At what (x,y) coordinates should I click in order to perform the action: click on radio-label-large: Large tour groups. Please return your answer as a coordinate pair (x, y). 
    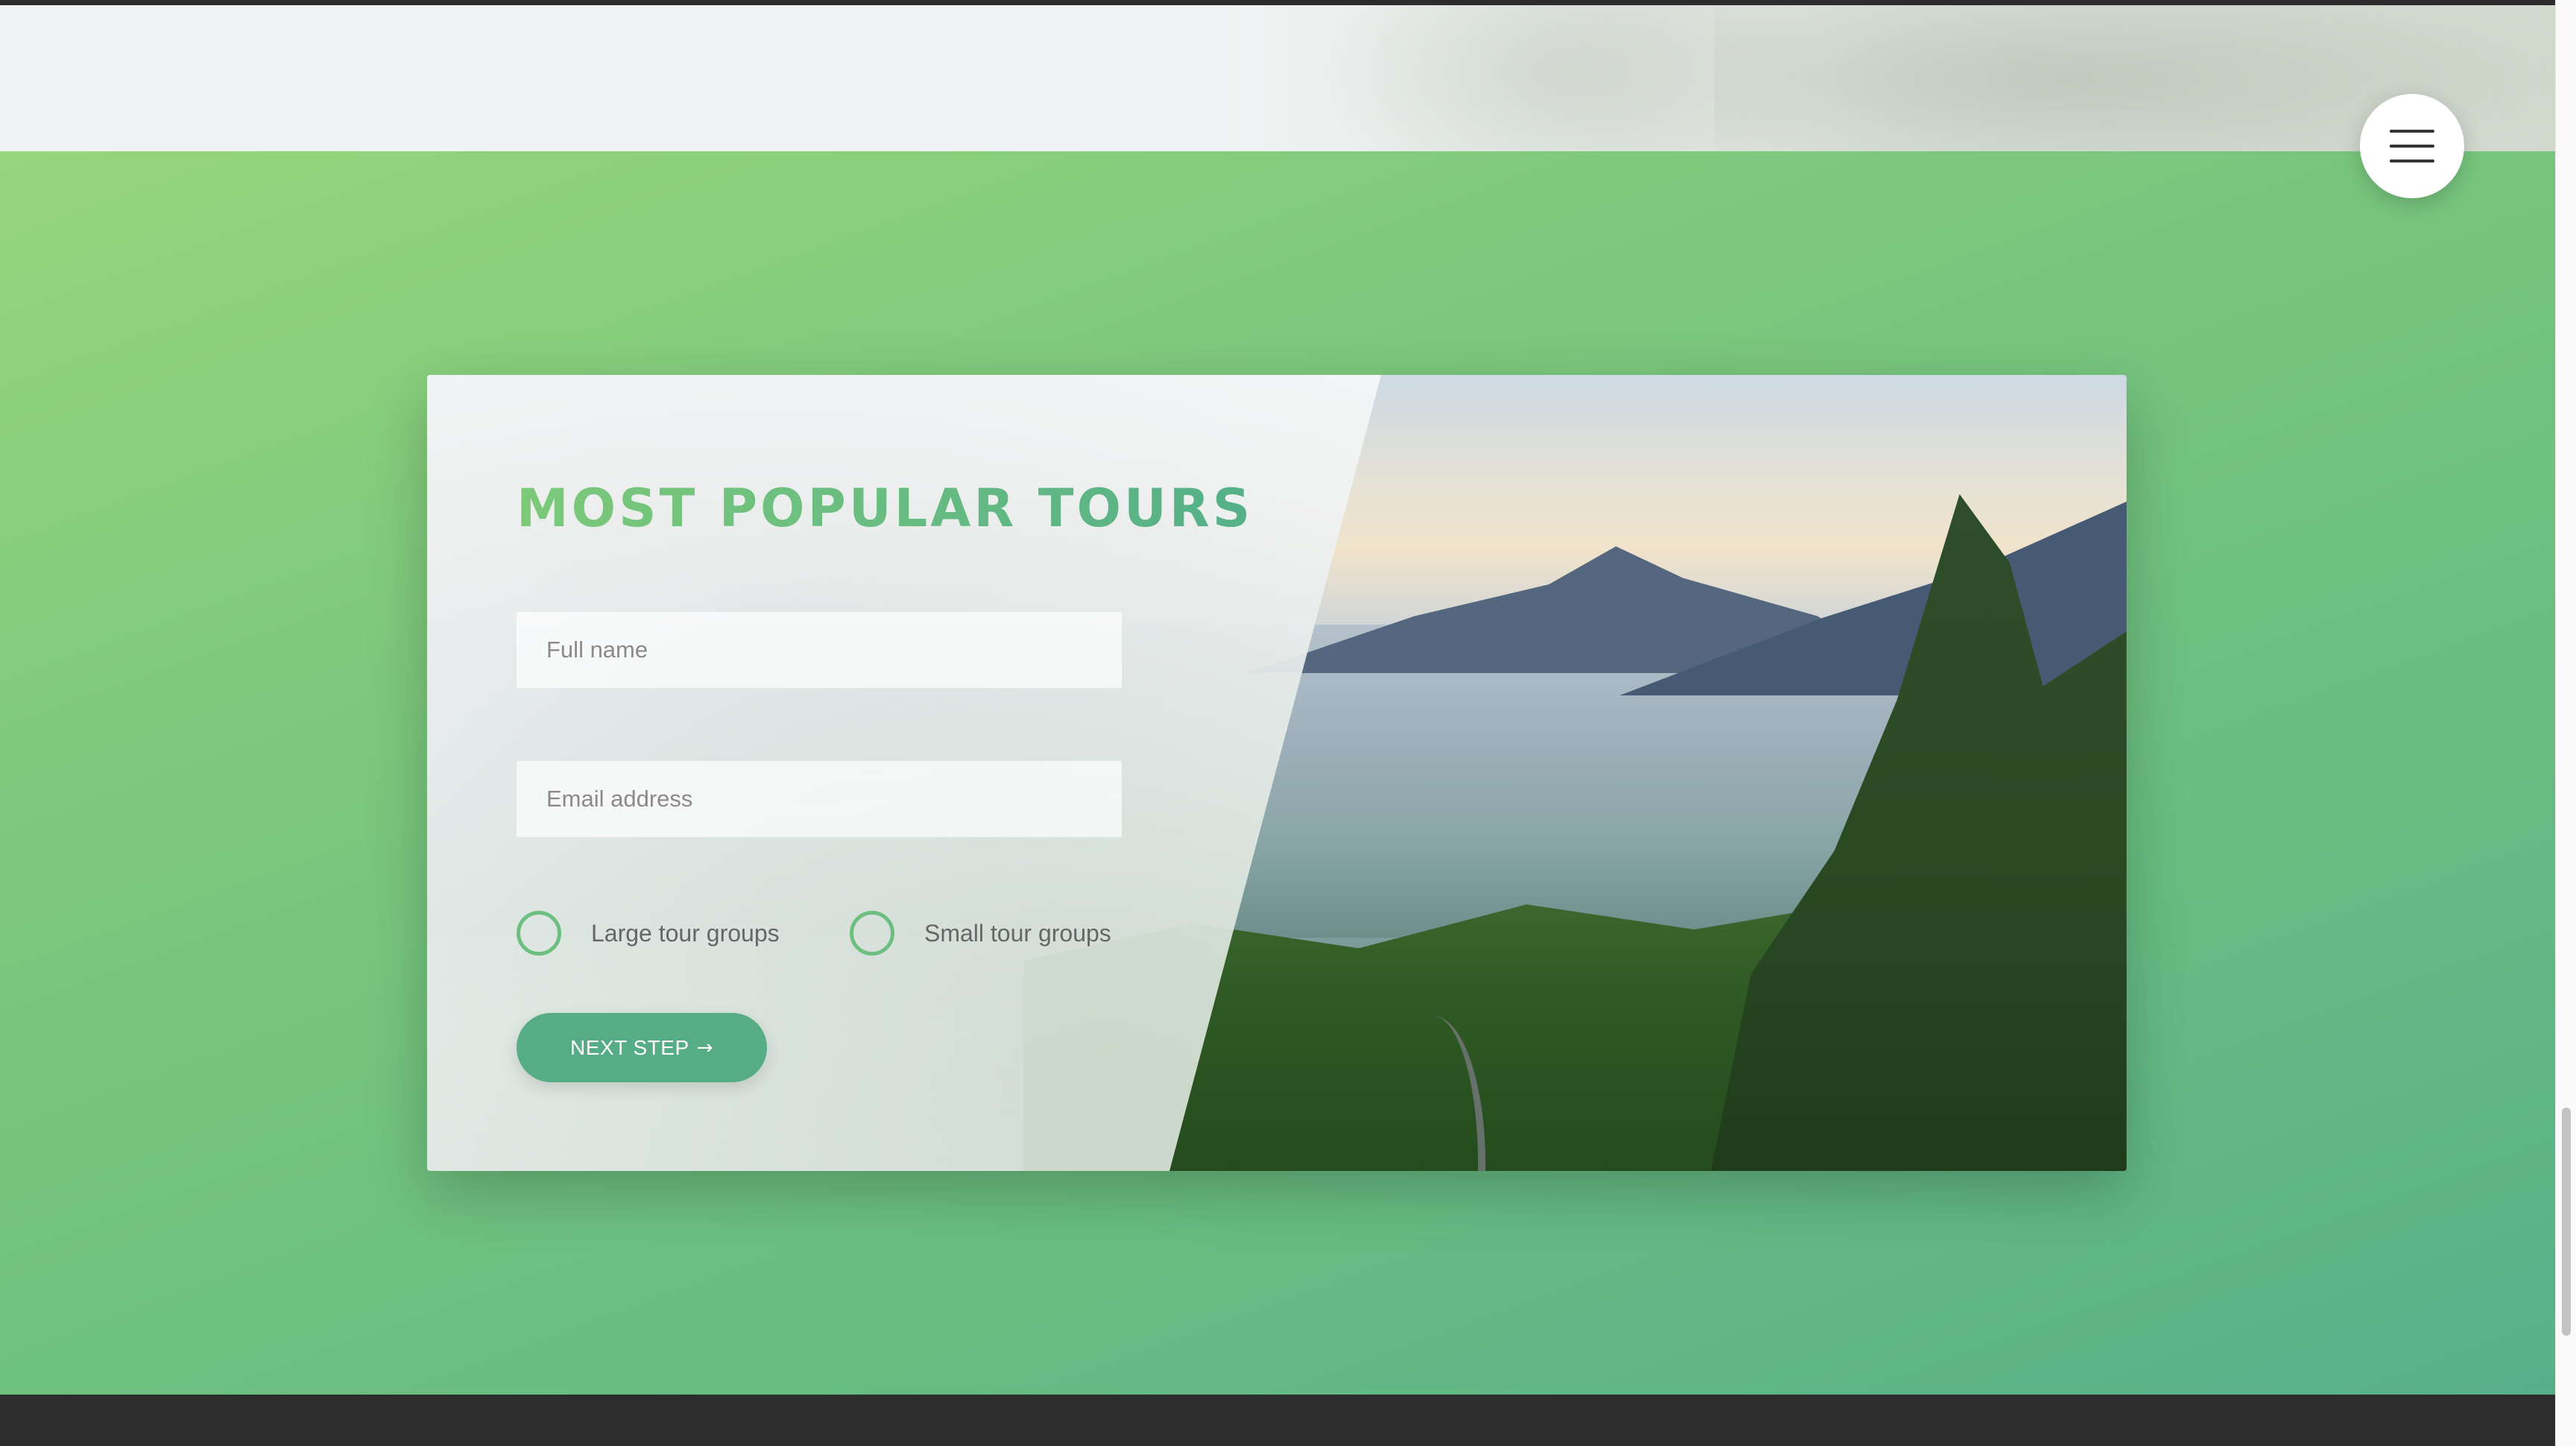
    Looking at the image, I should click on (685, 933).